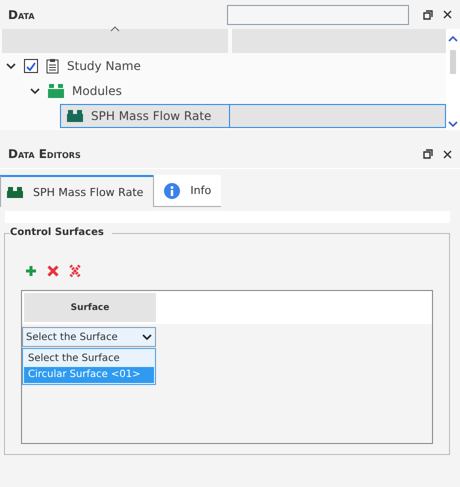 The height and width of the screenshot is (487, 460). What do you see at coordinates (223, 66) in the screenshot?
I see `tree-row: Study Name` at bounding box center [223, 66].